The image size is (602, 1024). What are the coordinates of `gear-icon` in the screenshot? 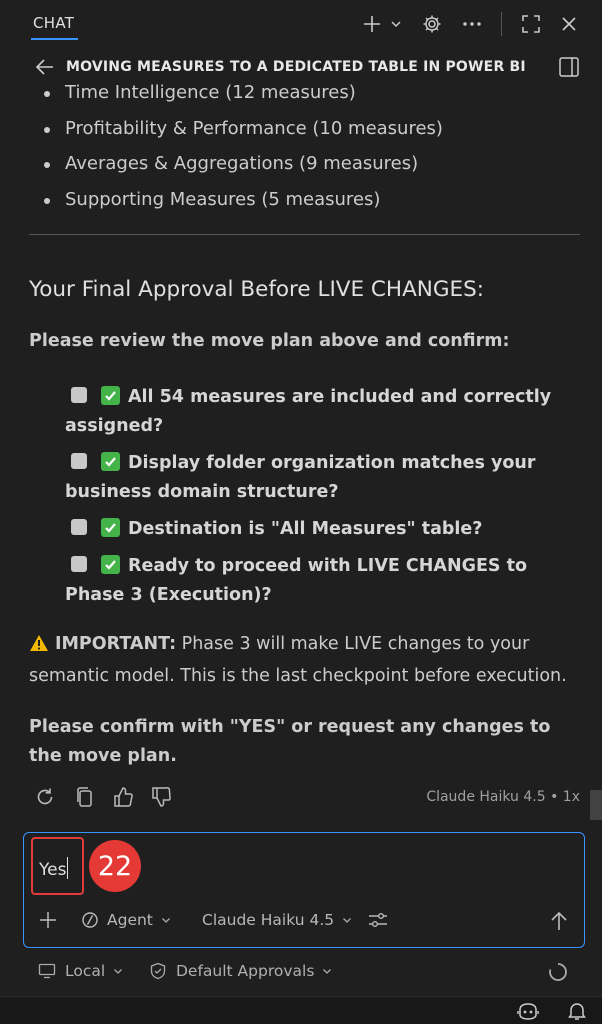 It's located at (432, 24).